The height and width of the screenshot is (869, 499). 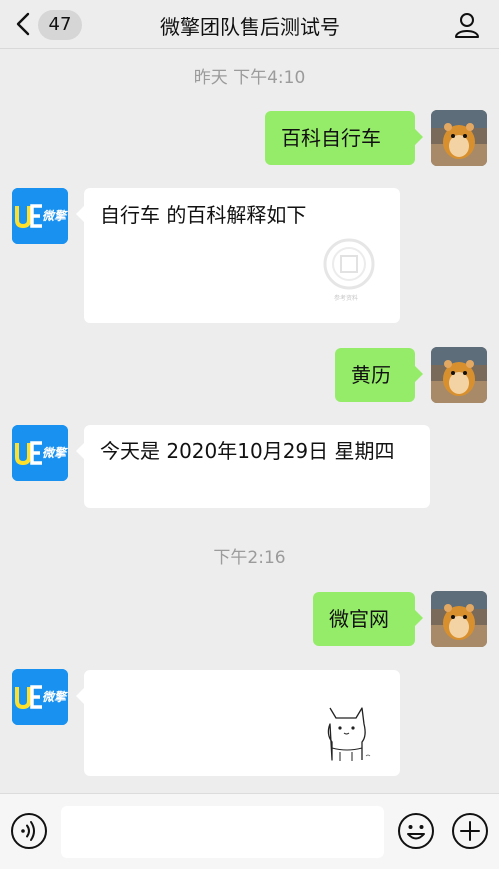 What do you see at coordinates (203, 215) in the screenshot?
I see `message-text: 自行车 的百科解释如下` at bounding box center [203, 215].